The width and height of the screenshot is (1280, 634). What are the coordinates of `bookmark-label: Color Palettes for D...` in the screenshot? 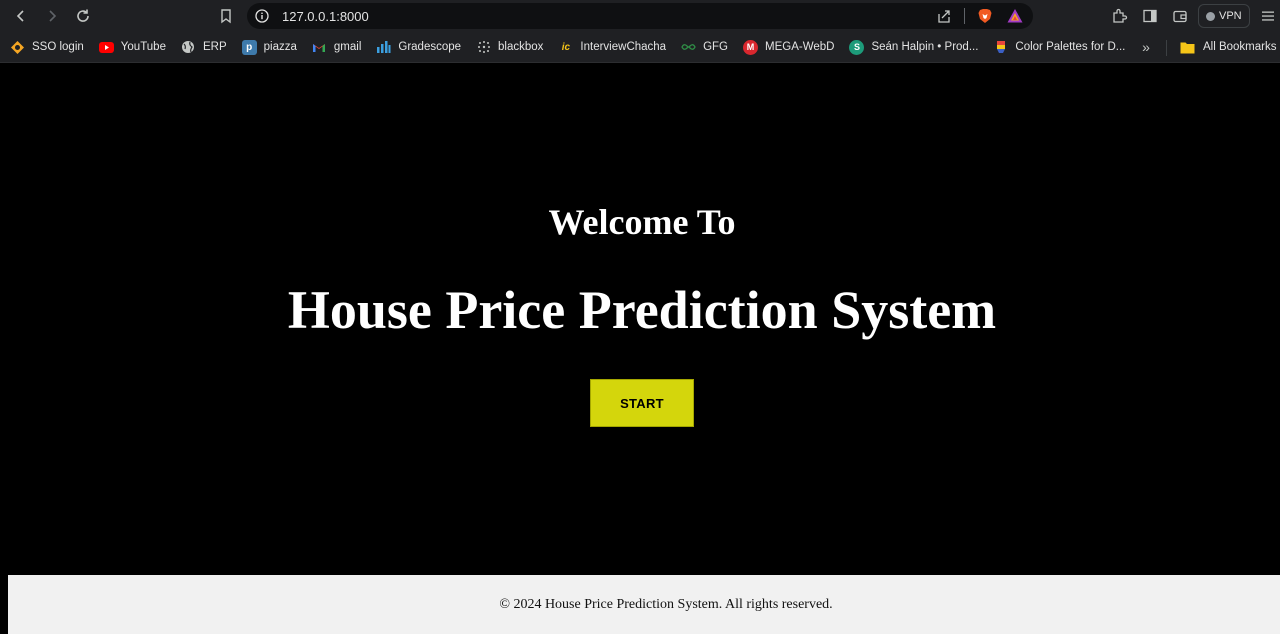 It's located at (1070, 47).